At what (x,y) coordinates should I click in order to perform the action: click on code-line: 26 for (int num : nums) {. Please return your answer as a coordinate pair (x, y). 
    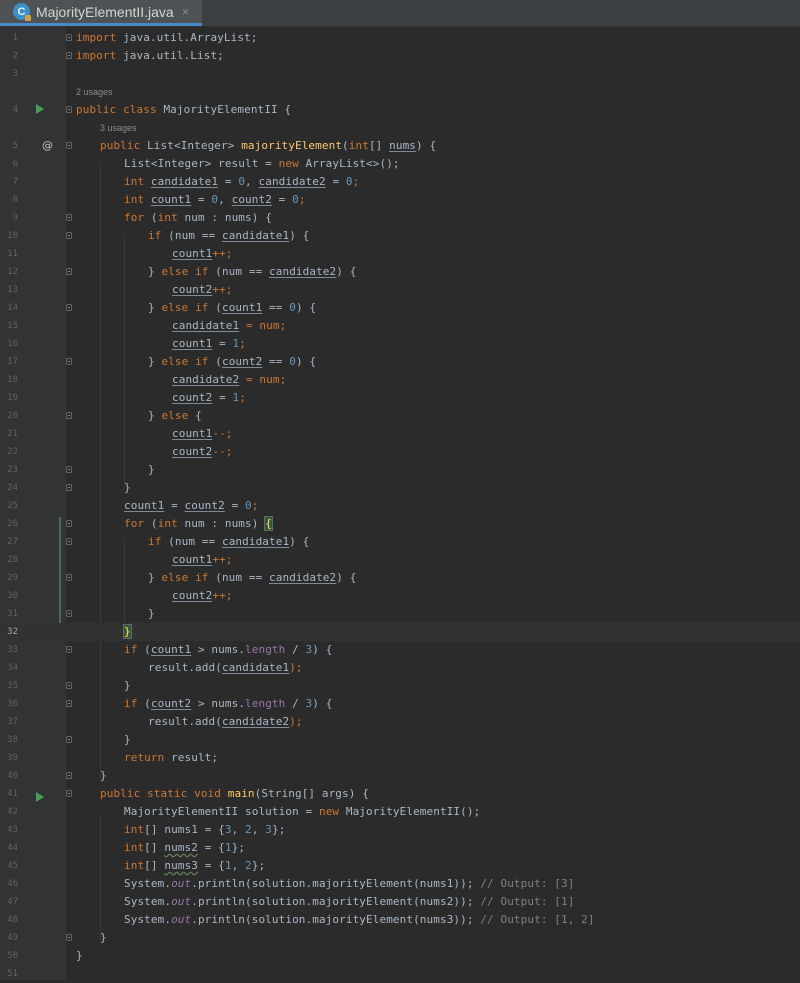
    Looking at the image, I should click on (400, 524).